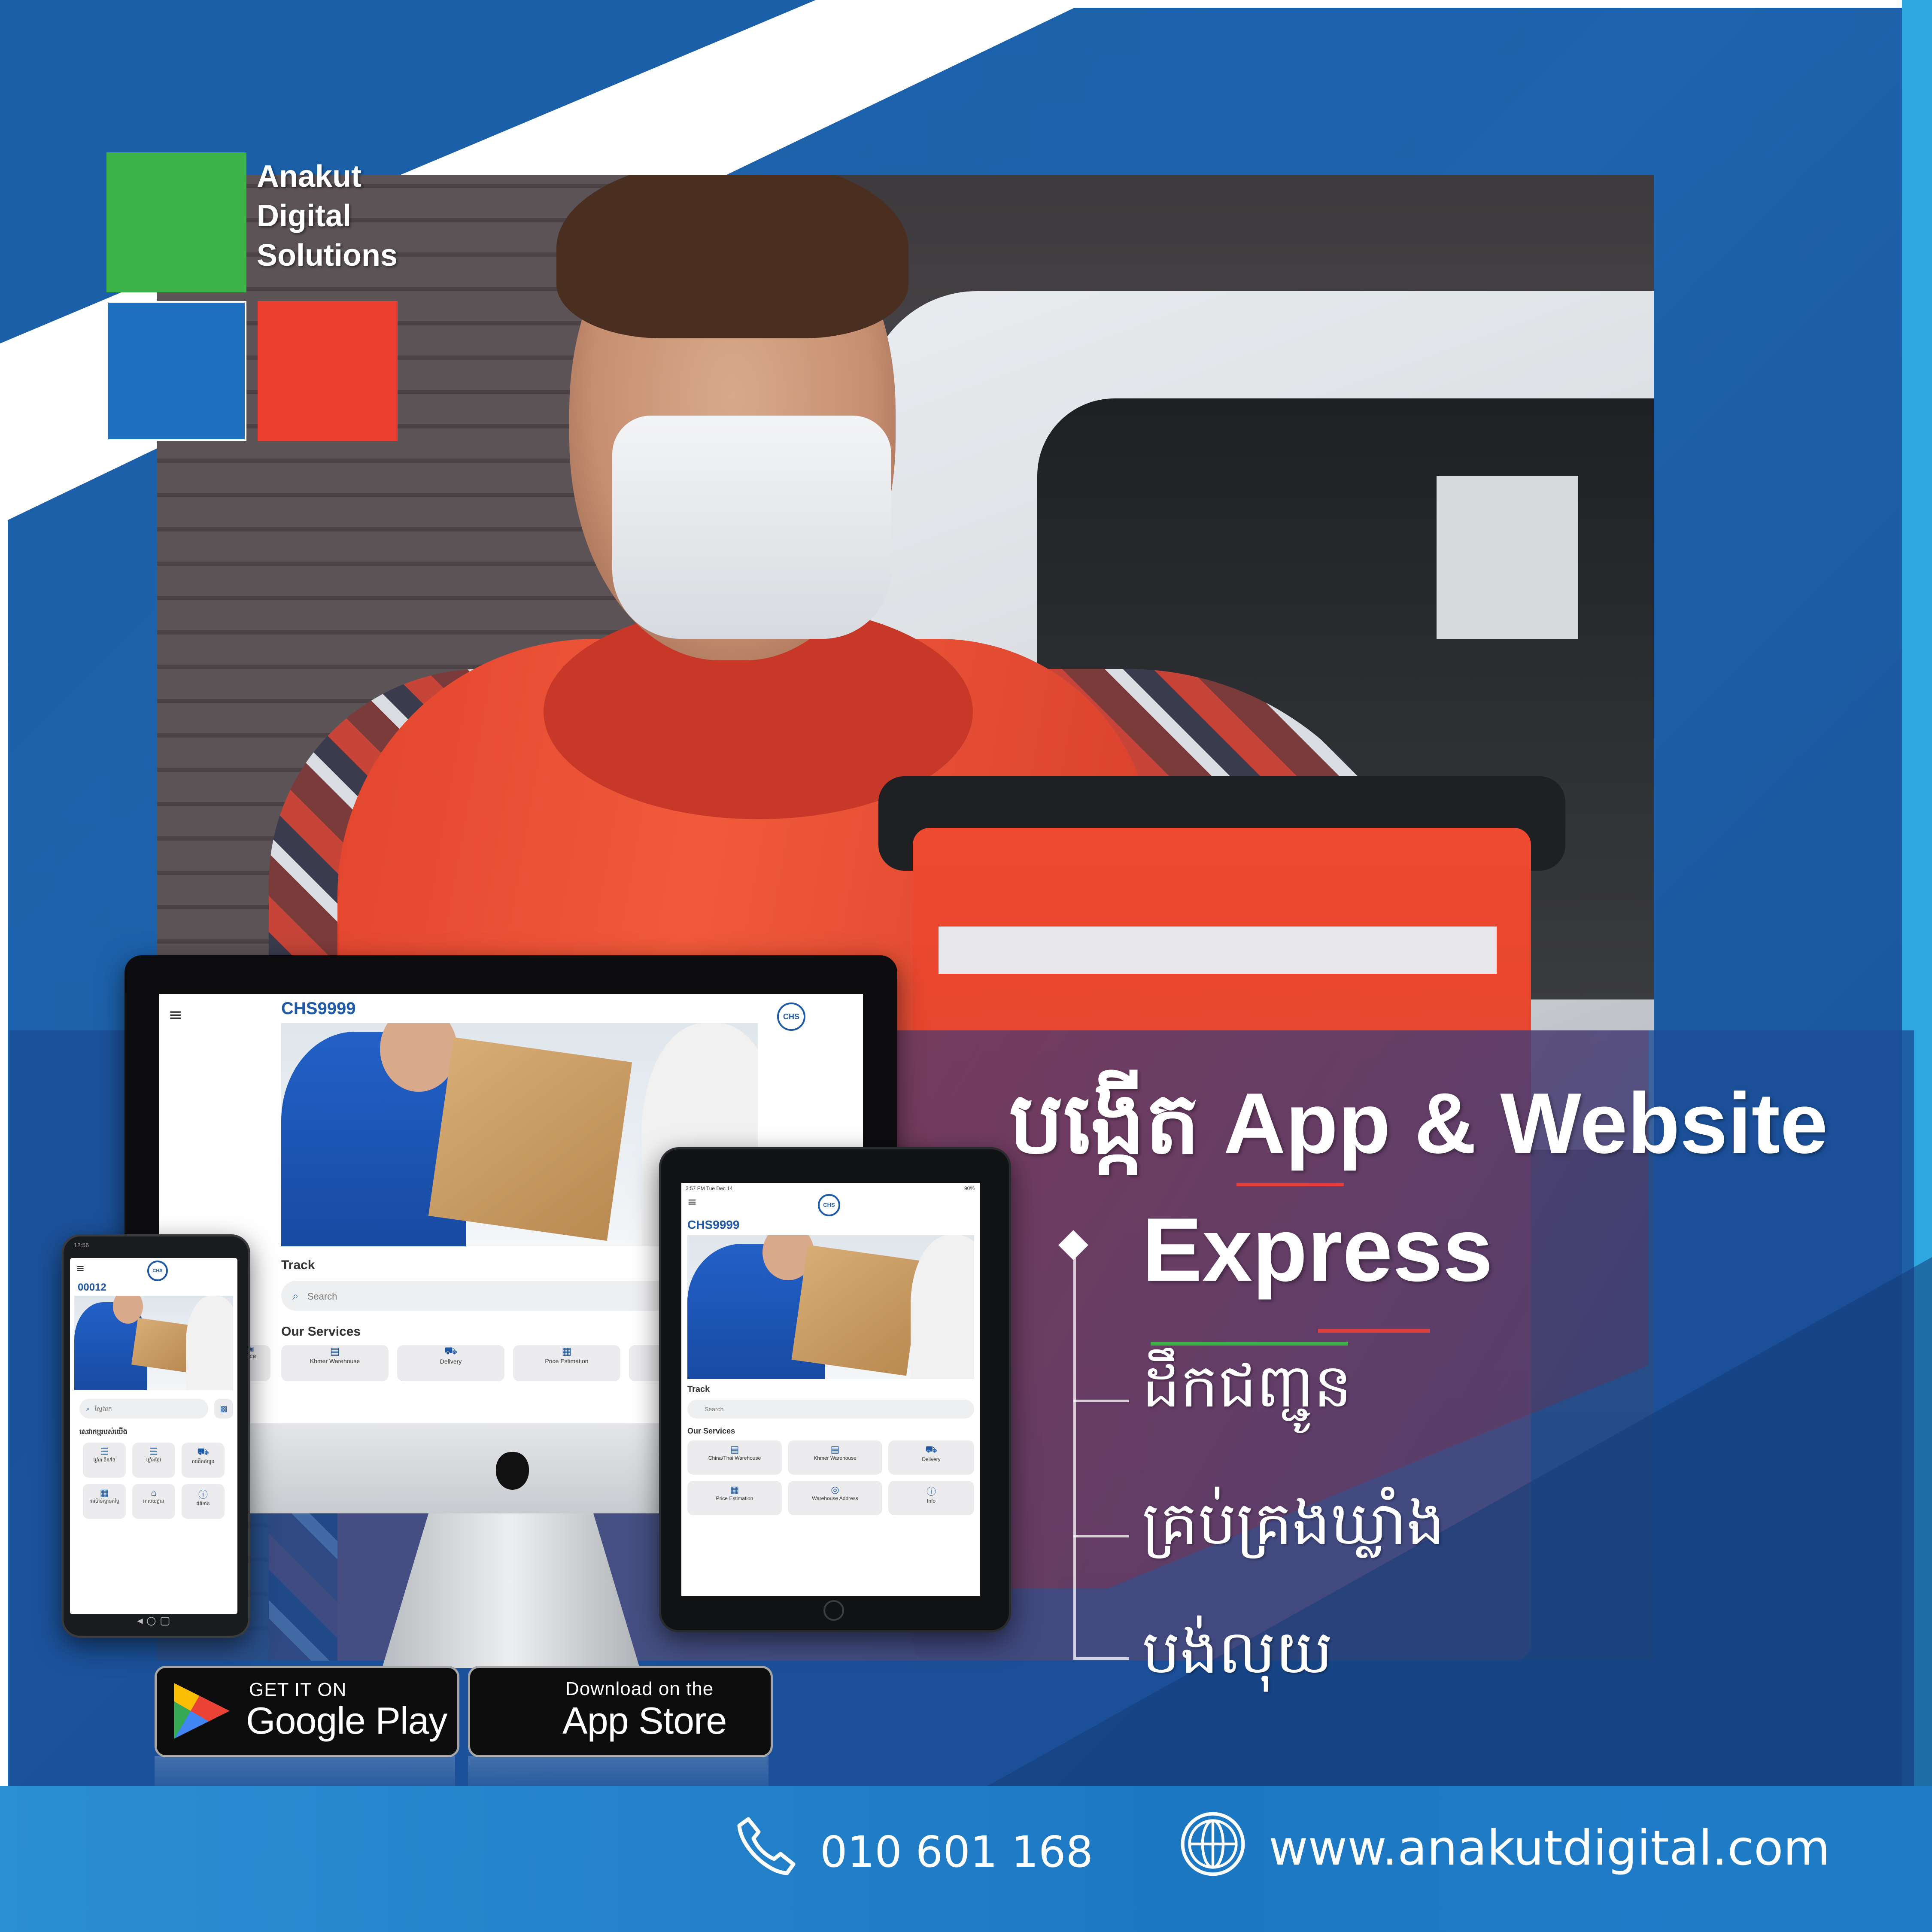  Describe the element at coordinates (328, 371) in the screenshot. I see `logo-red-square` at that location.